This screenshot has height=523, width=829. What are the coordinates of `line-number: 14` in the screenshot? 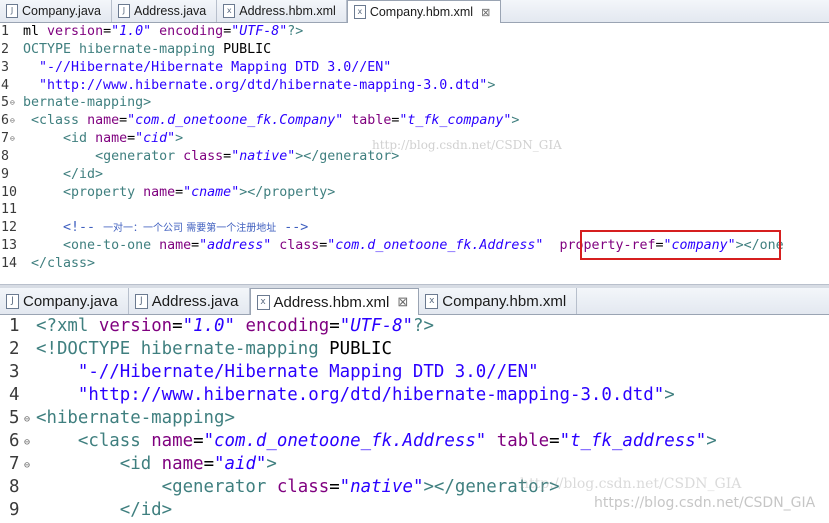 It's located at (11, 264).